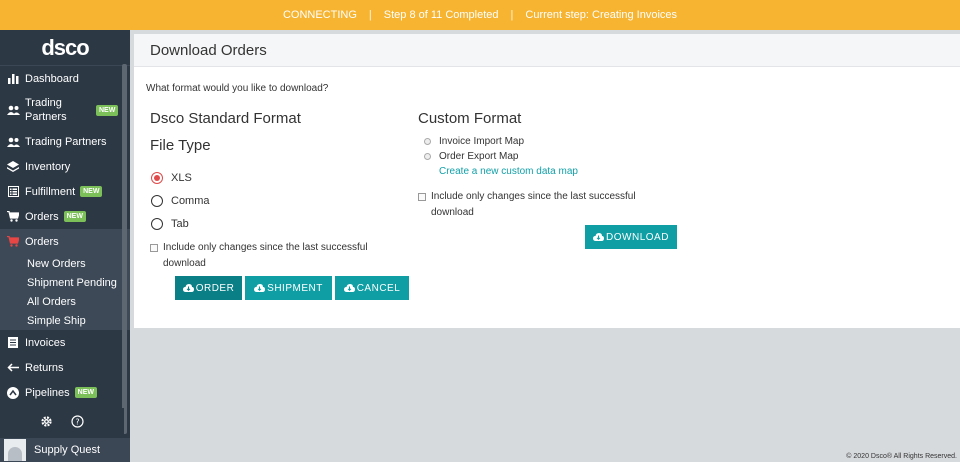 The width and height of the screenshot is (960, 462). I want to click on sidebar-item-fulfillment: Fulfillment NEW, so click(65, 191).